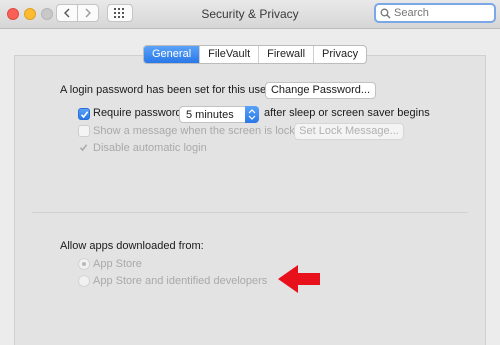 Image resolution: width=500 pixels, height=345 pixels. What do you see at coordinates (230, 54) in the screenshot?
I see `tab-filevault: FileVault` at bounding box center [230, 54].